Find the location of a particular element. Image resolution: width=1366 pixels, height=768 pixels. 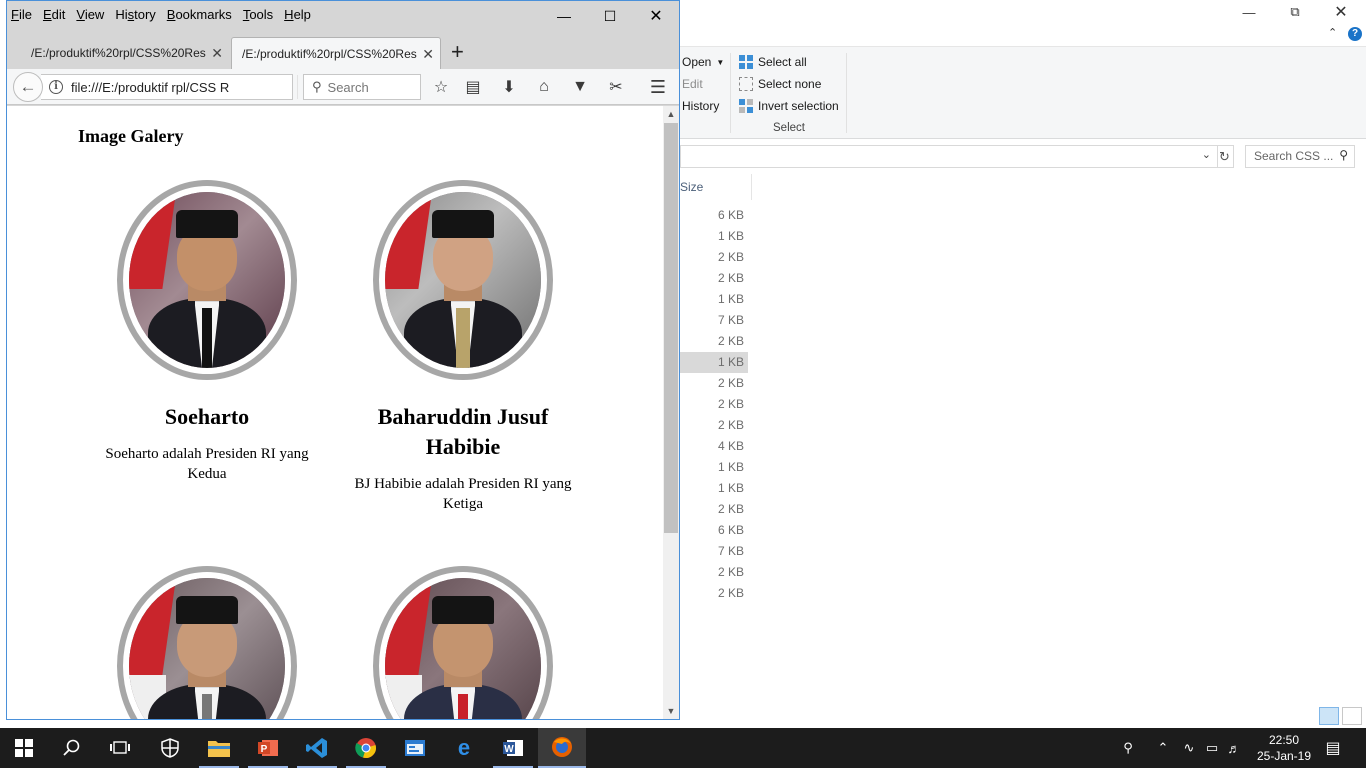

scrollbar-thumb is located at coordinates (671, 328).